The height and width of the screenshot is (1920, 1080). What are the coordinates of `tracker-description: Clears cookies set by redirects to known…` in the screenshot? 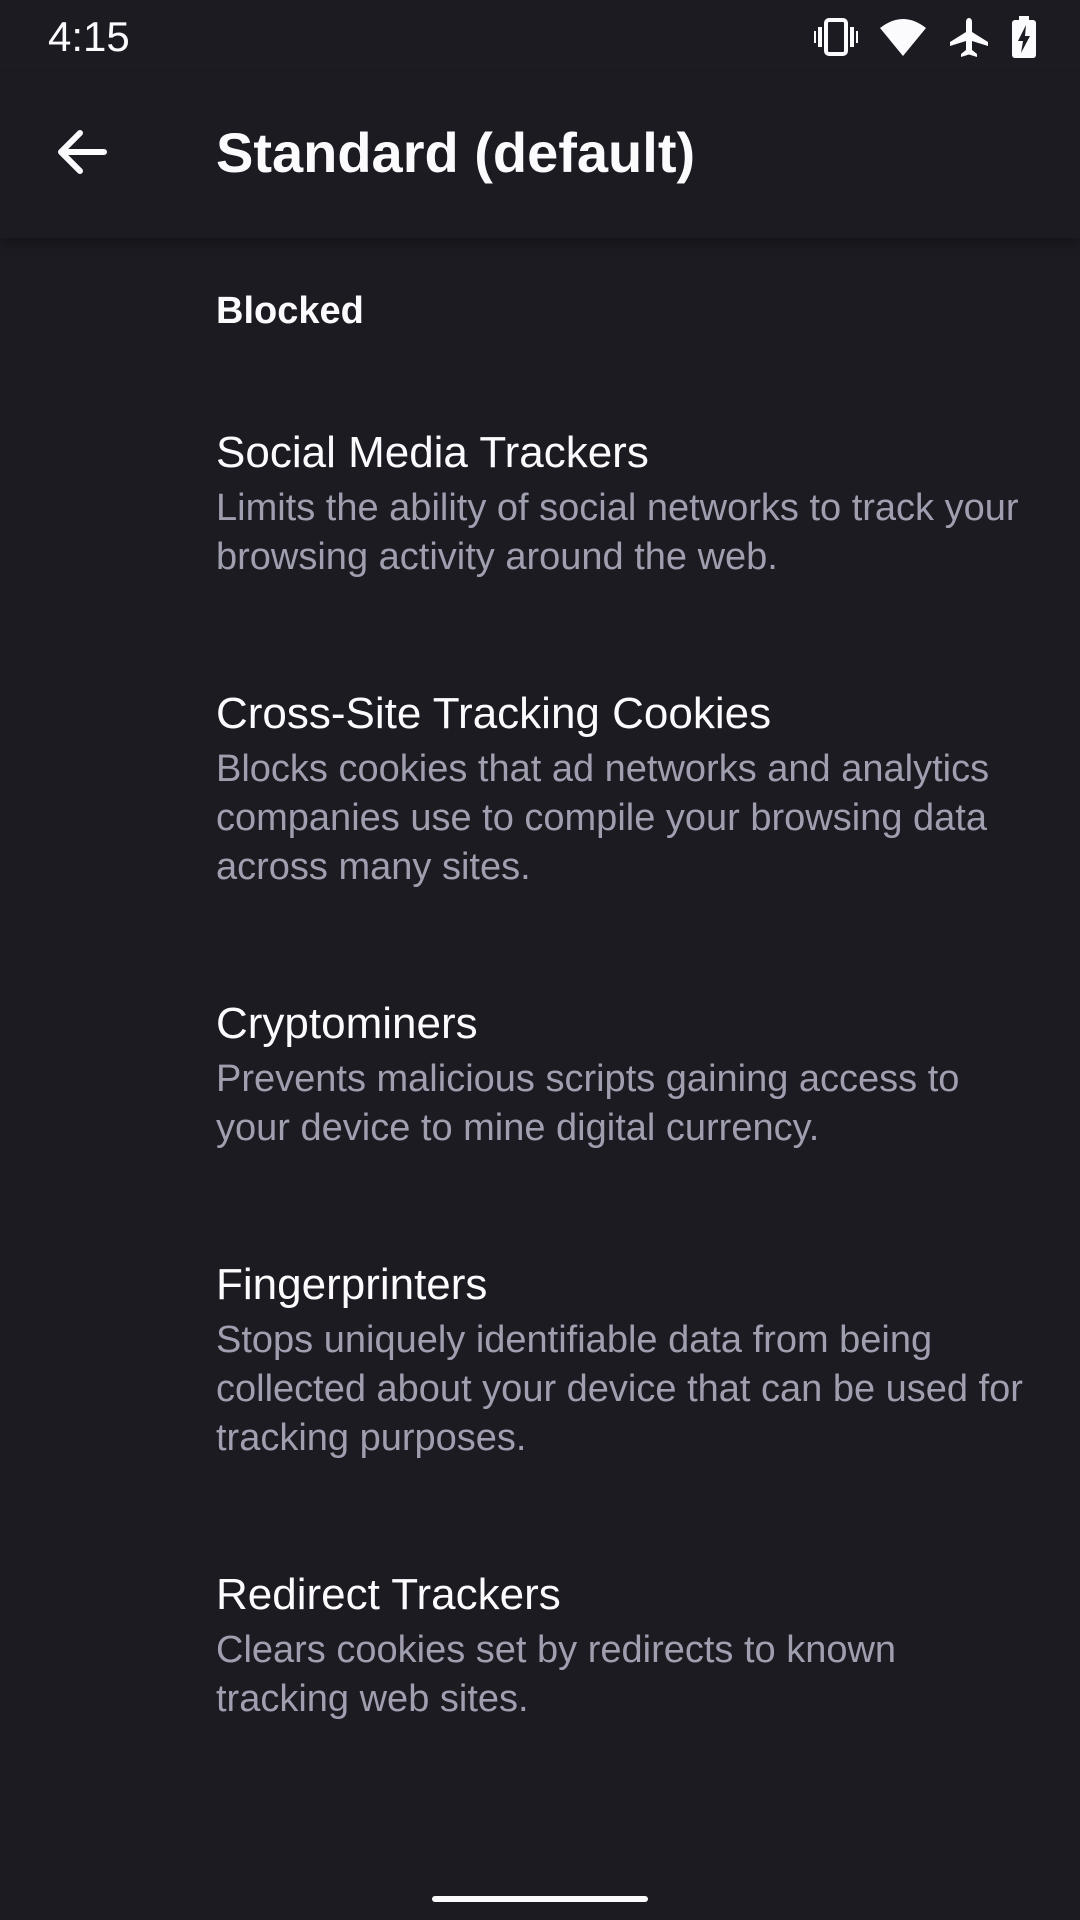 It's located at (556, 1674).